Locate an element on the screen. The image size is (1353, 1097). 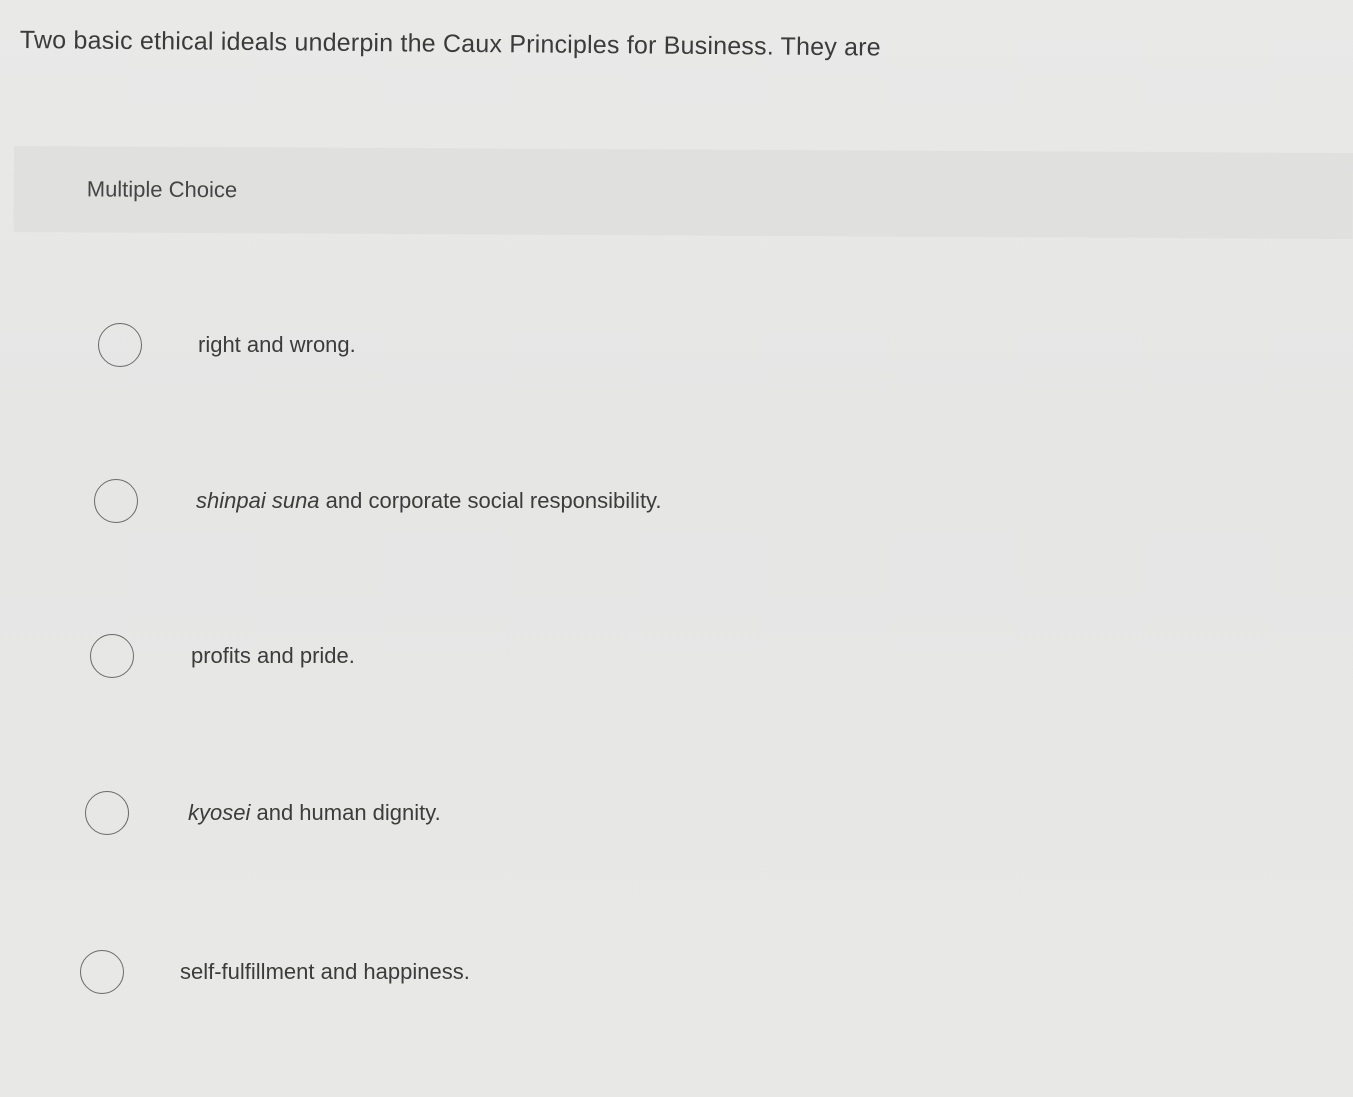
option-self-fulfillment: self-fulfillment and happiness. is located at coordinates (275, 972).